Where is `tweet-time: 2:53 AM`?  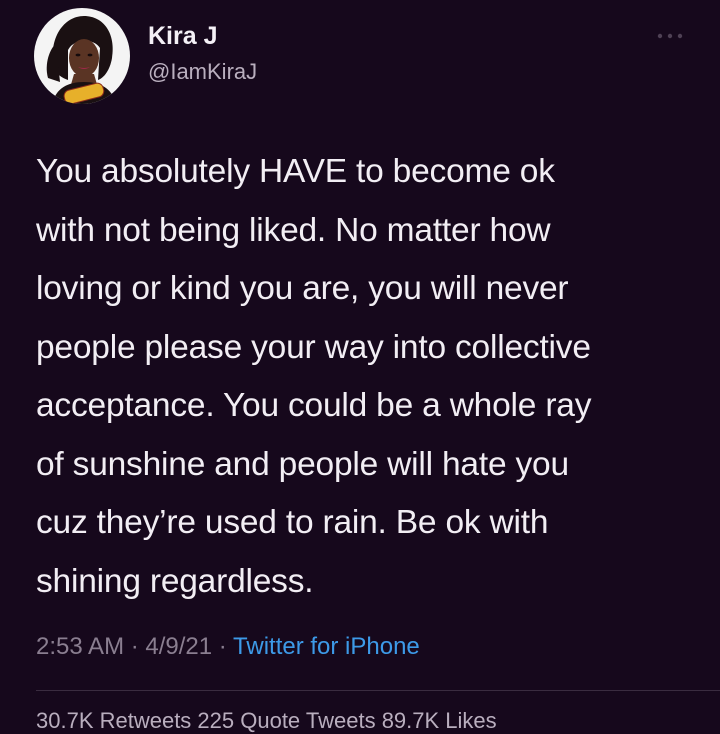
tweet-time: 2:53 AM is located at coordinates (80, 646).